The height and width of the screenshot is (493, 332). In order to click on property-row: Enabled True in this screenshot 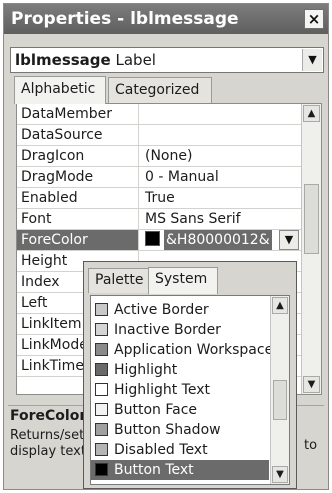, I will do `click(159, 198)`.